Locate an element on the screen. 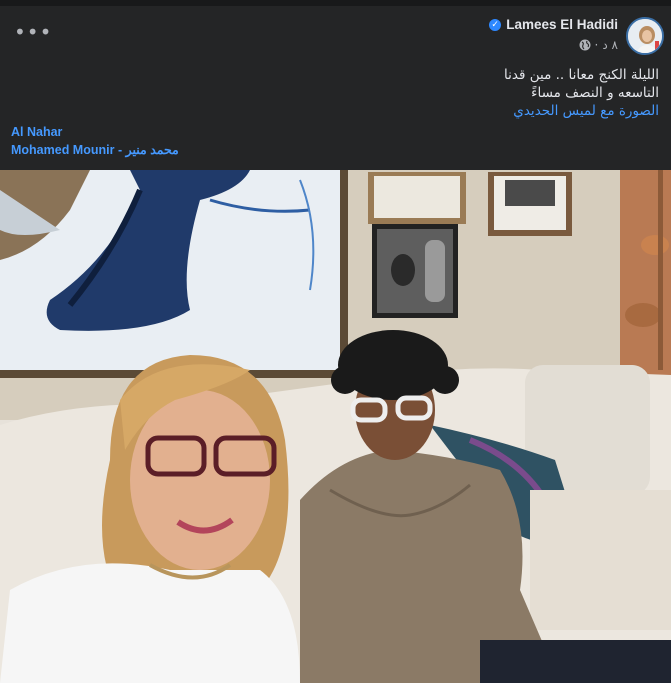 The height and width of the screenshot is (683, 671). verified-badge-icon: ✓ is located at coordinates (495, 24).